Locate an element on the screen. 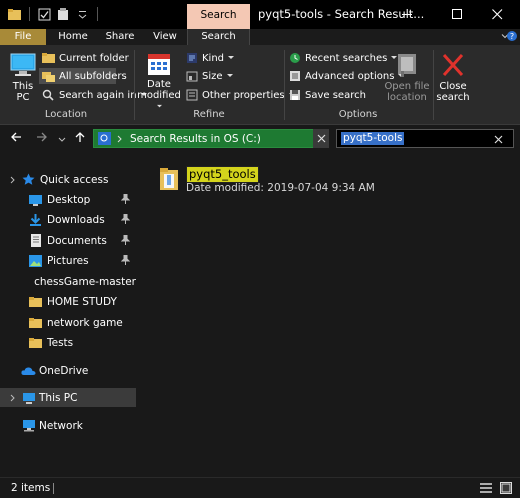  recent-locations-button is located at coordinates (62, 140).